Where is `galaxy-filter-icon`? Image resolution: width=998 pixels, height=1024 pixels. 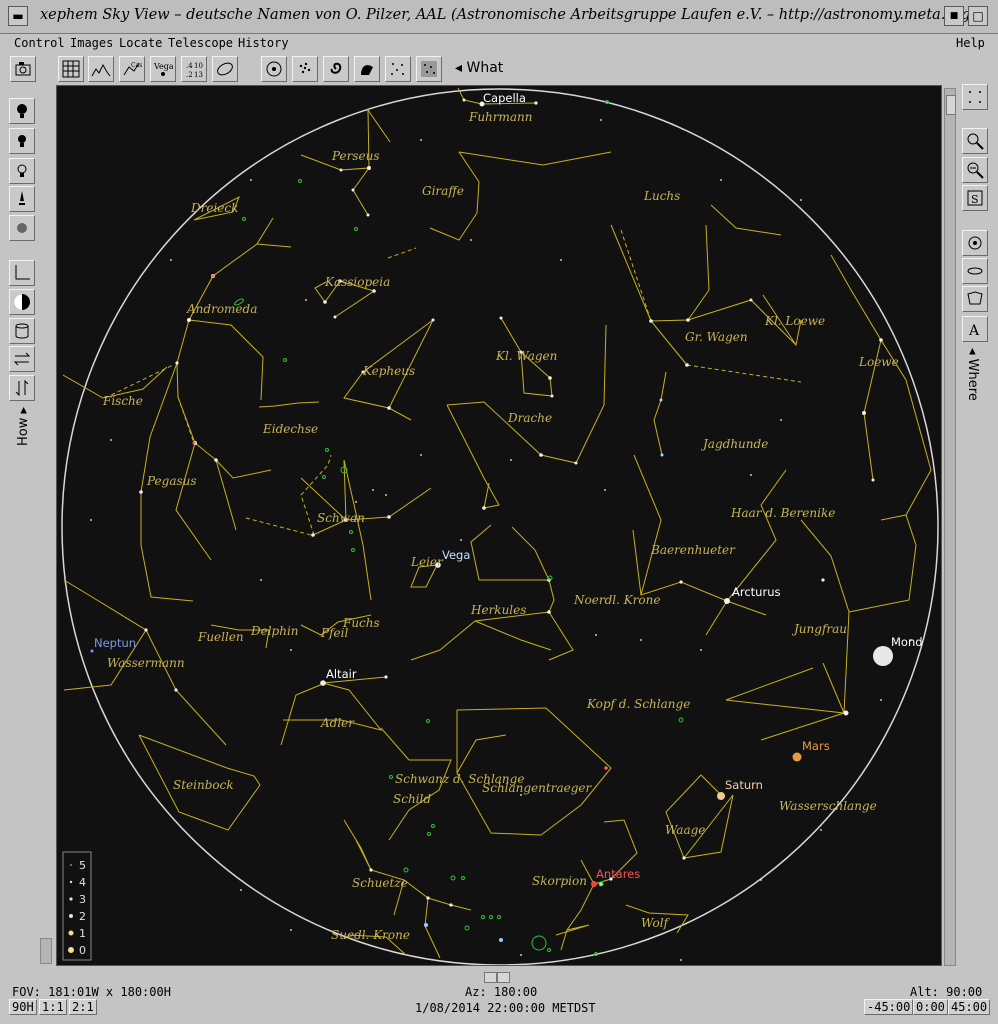
galaxy-filter-icon is located at coordinates (975, 271).